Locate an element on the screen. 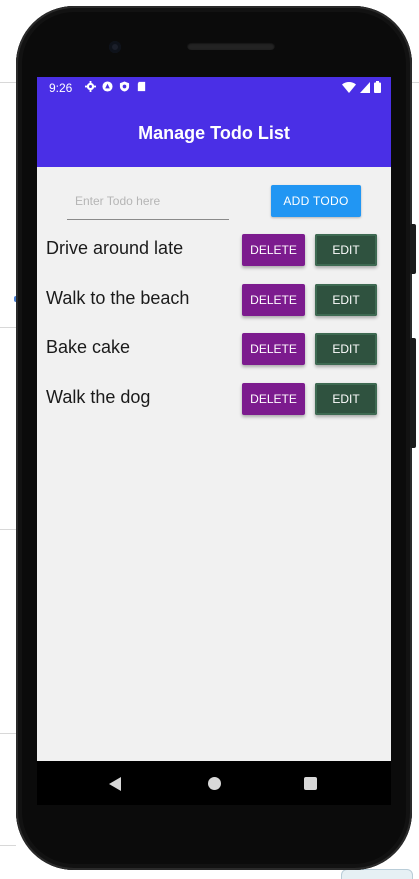 This screenshot has width=419, height=879. settings-icon is located at coordinates (90, 86).